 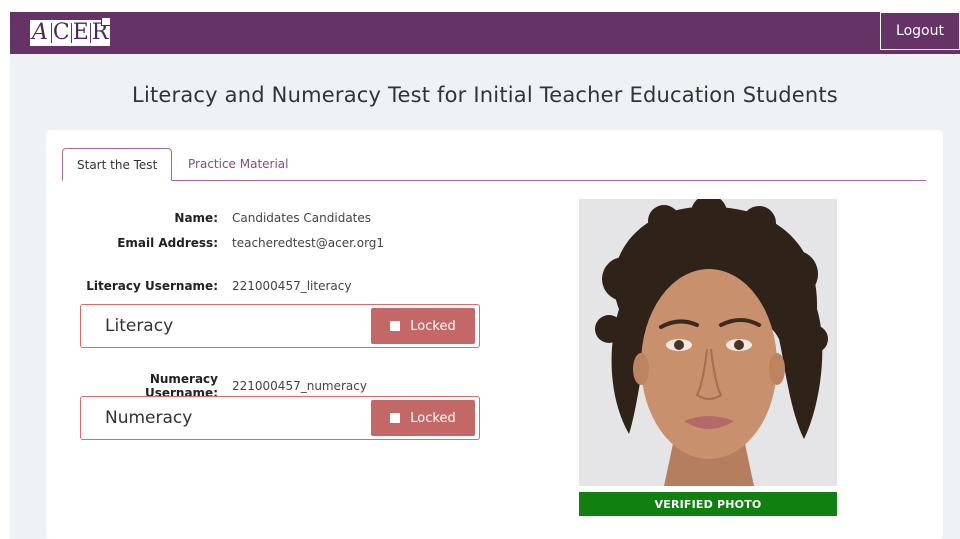 What do you see at coordinates (238, 164) in the screenshot?
I see `tab-practice-material: Practice Material` at bounding box center [238, 164].